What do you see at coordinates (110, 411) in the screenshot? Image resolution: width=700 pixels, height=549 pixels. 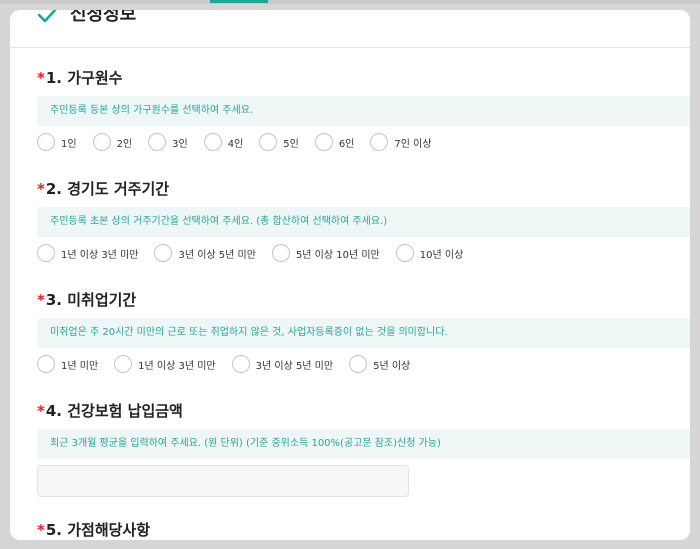 I see `question-title: *4. 건강보험 납입금액` at bounding box center [110, 411].